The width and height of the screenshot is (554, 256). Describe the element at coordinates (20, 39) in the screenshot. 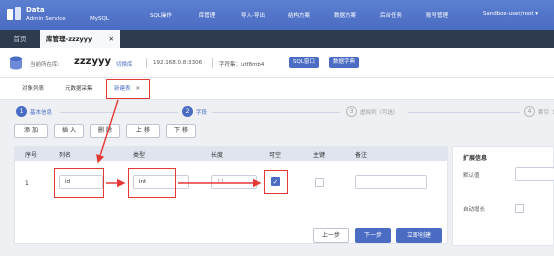

I see `tab-home: 首页` at that location.